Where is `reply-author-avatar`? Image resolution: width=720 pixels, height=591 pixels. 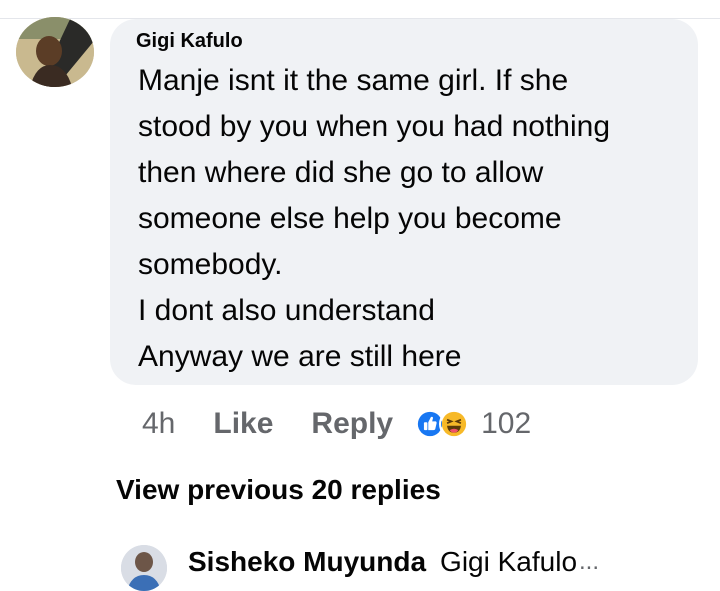
reply-author-avatar is located at coordinates (144, 568).